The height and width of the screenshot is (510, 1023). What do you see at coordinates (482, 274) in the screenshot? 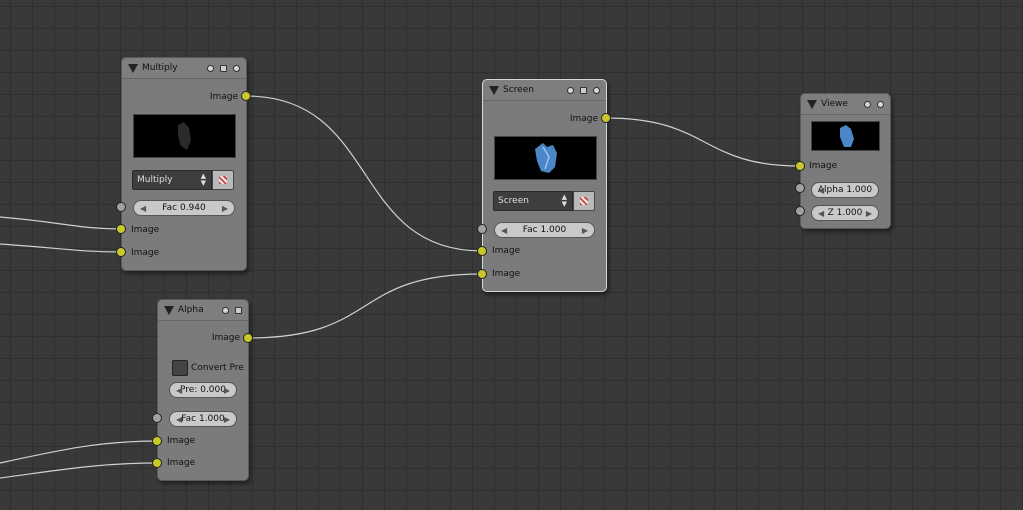
I see `screen-input2-socket` at bounding box center [482, 274].